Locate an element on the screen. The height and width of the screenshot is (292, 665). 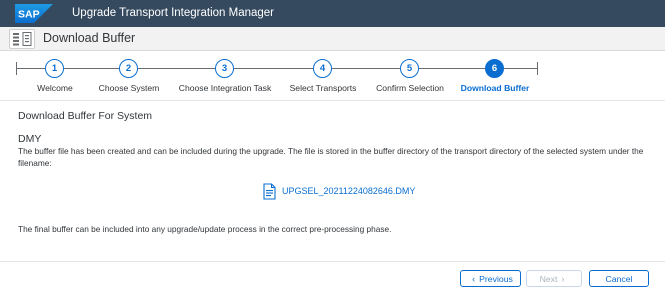
section-title: Download Buffer For System is located at coordinates (85, 116).